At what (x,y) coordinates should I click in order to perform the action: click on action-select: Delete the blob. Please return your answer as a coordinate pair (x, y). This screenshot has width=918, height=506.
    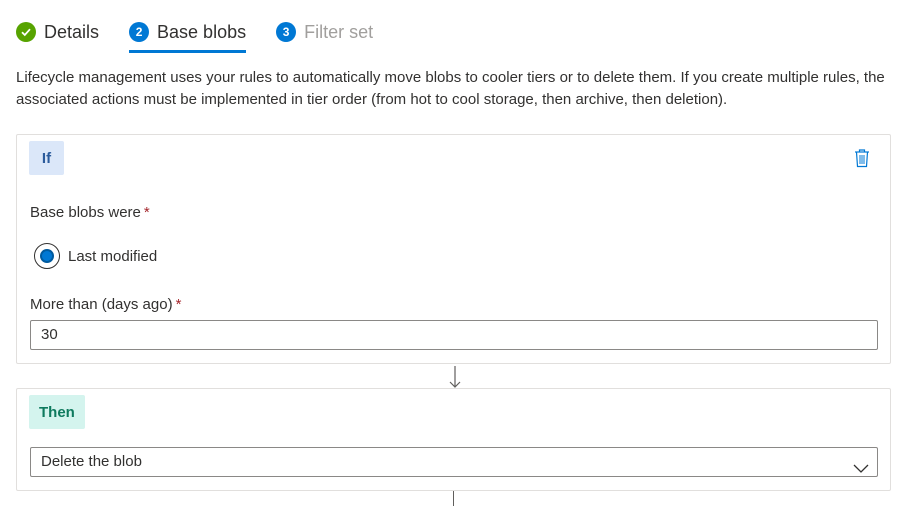
    Looking at the image, I should click on (454, 462).